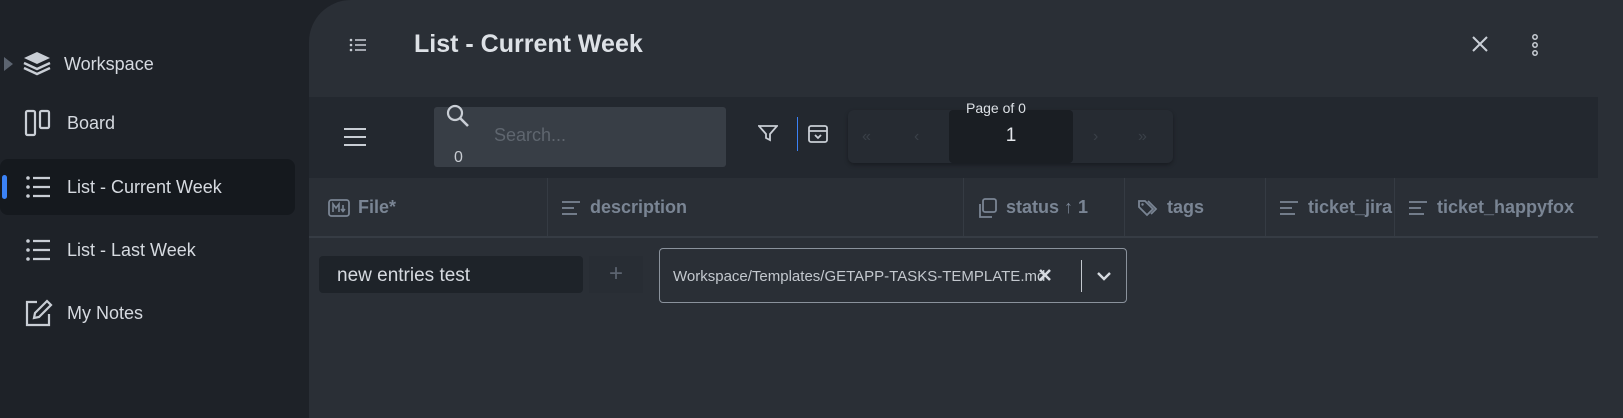  Describe the element at coordinates (451, 274) in the screenshot. I see `new-entry-input: new entries test` at that location.